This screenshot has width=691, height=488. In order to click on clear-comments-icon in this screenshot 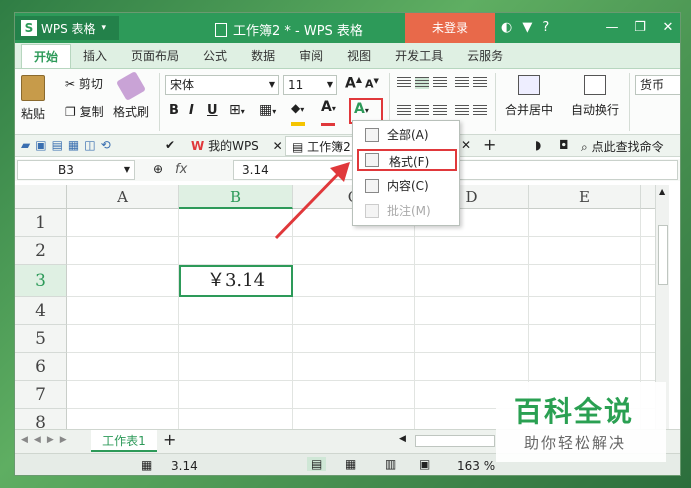, I will do `click(372, 211)`.